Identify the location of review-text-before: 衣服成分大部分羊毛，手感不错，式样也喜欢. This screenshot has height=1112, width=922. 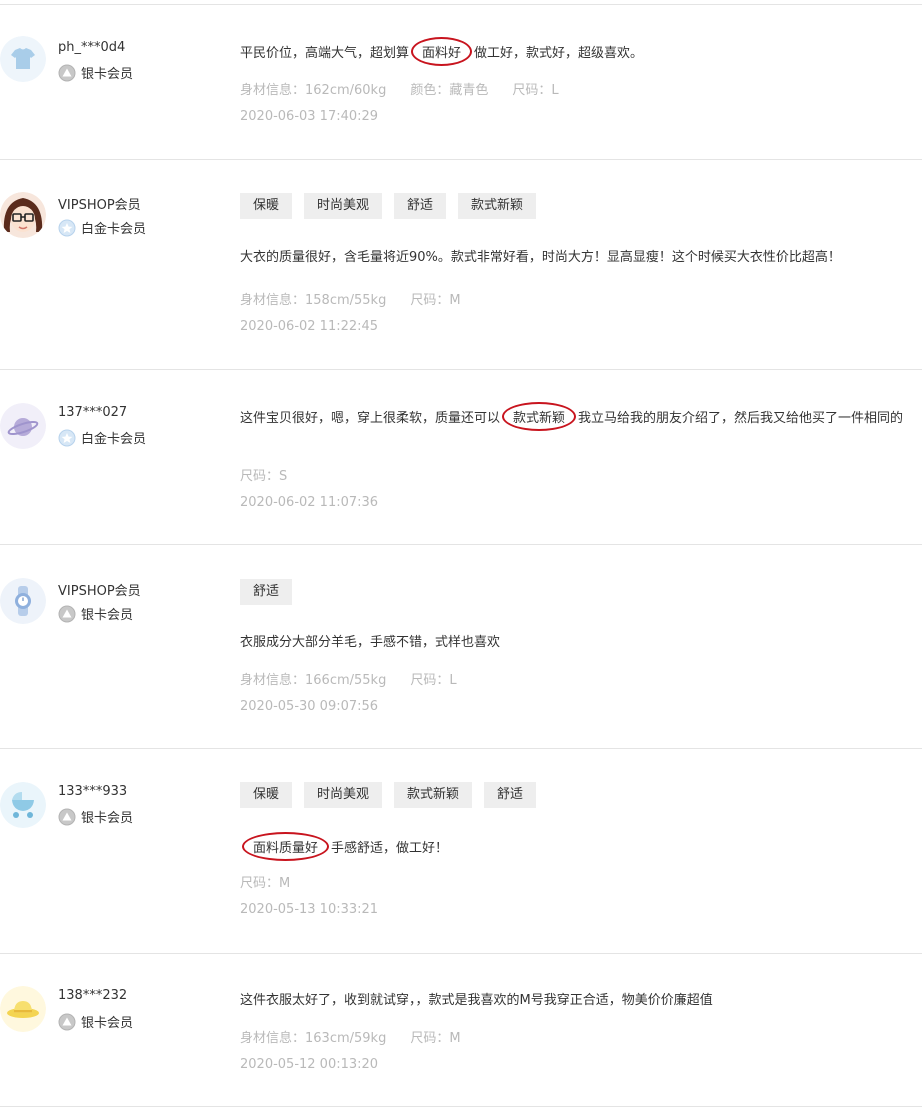
(370, 642).